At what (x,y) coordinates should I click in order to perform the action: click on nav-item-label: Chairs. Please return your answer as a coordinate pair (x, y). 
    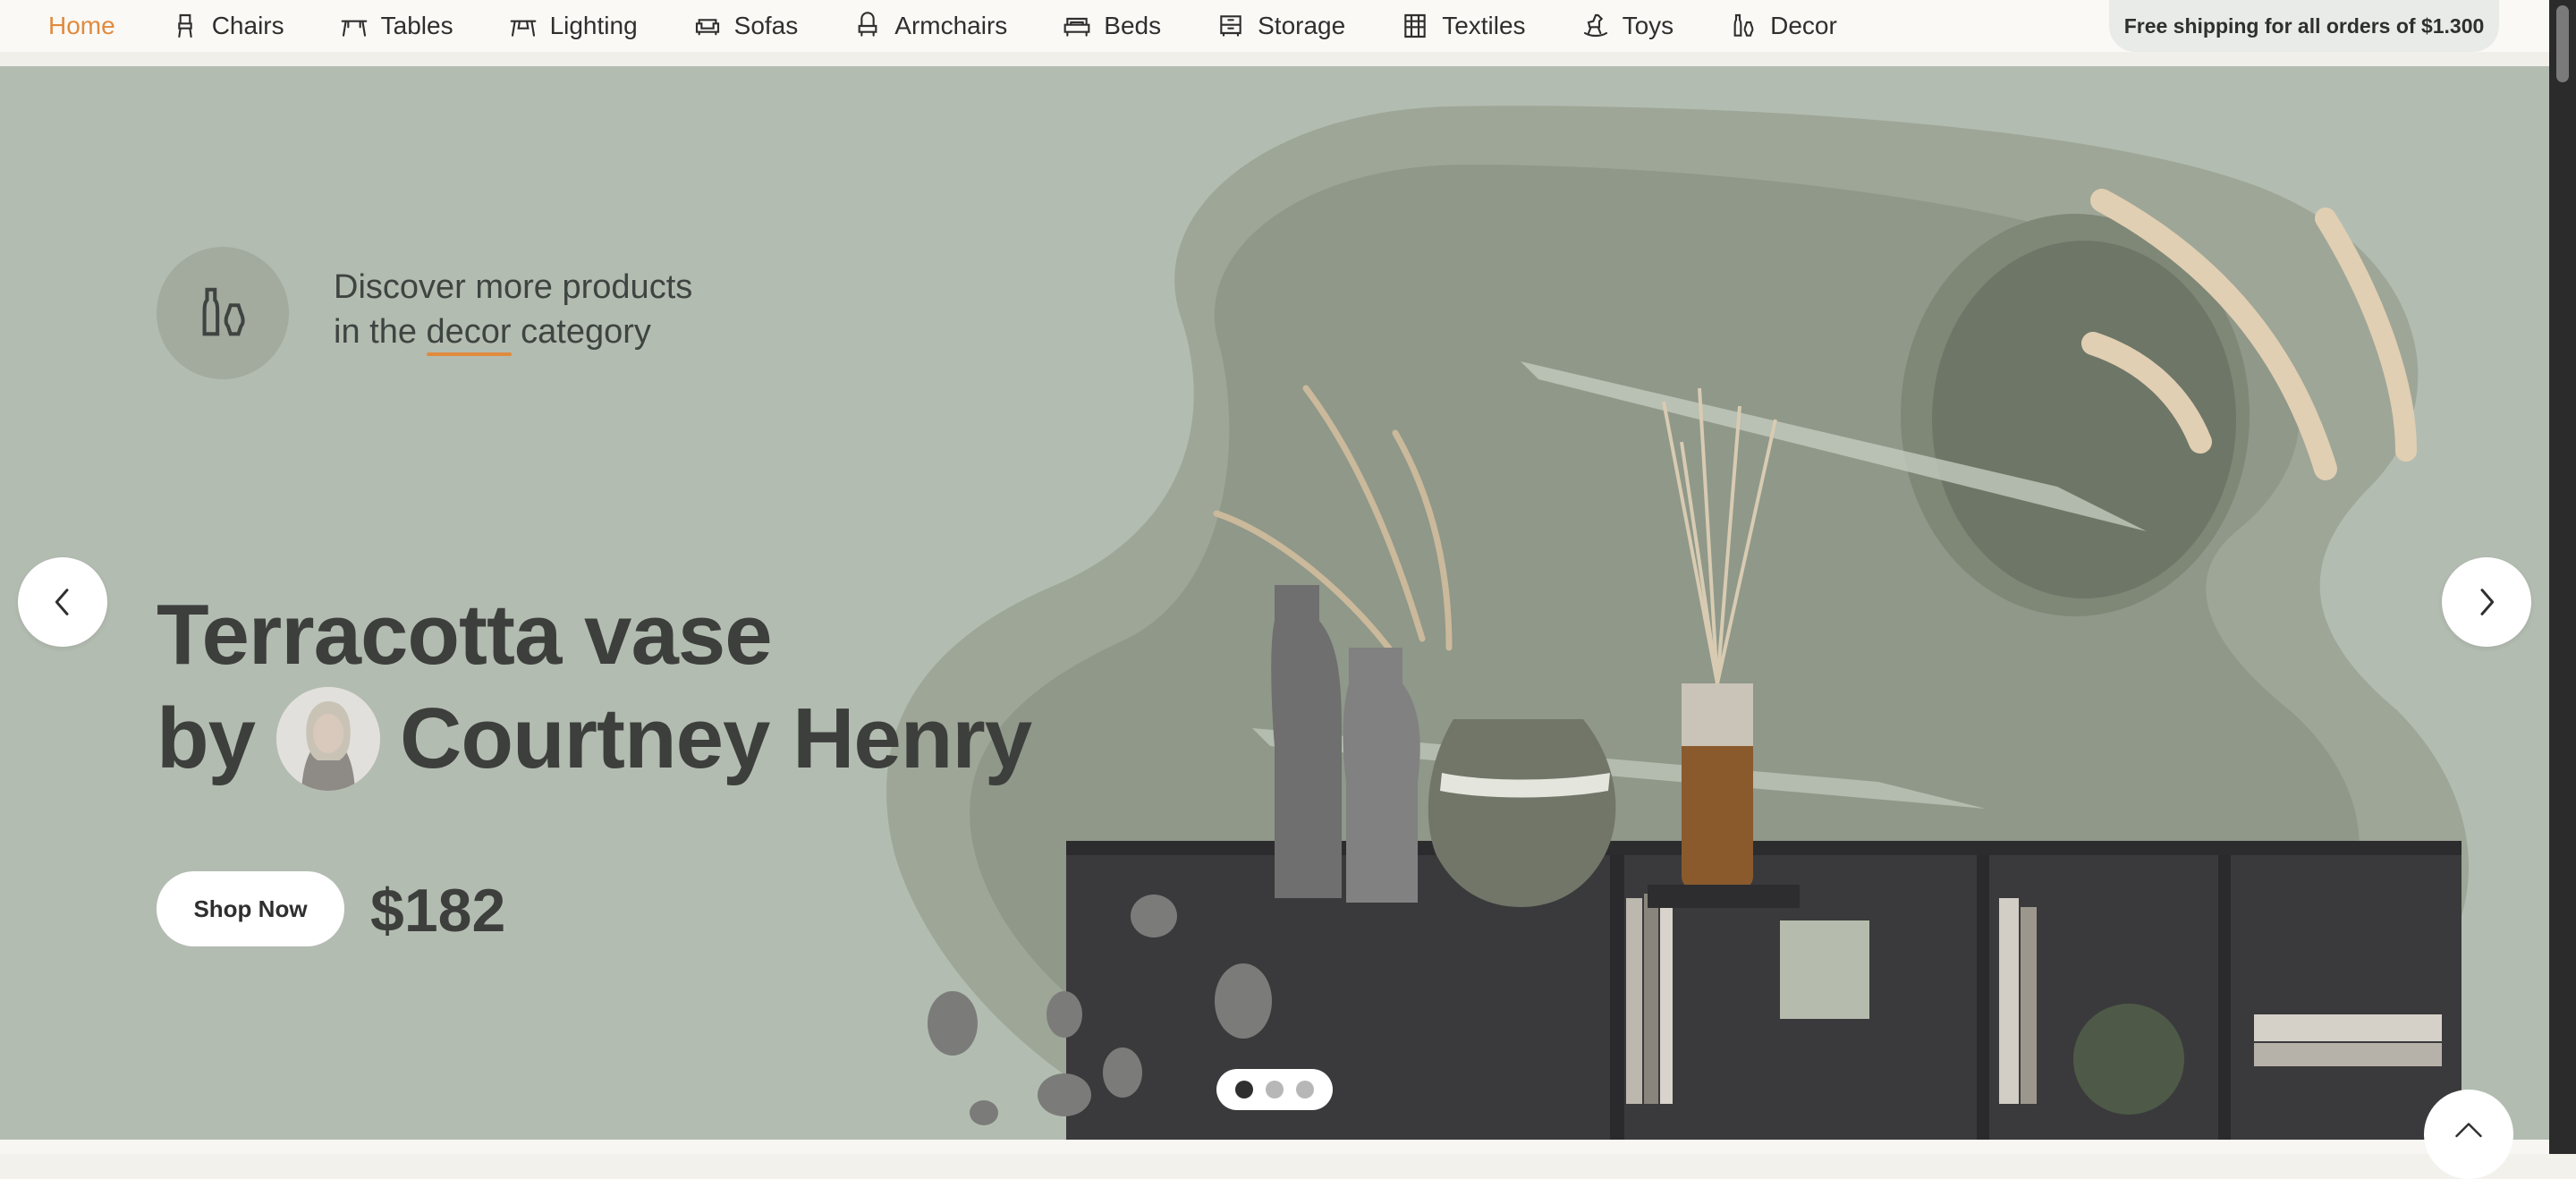
    Looking at the image, I should click on (247, 26).